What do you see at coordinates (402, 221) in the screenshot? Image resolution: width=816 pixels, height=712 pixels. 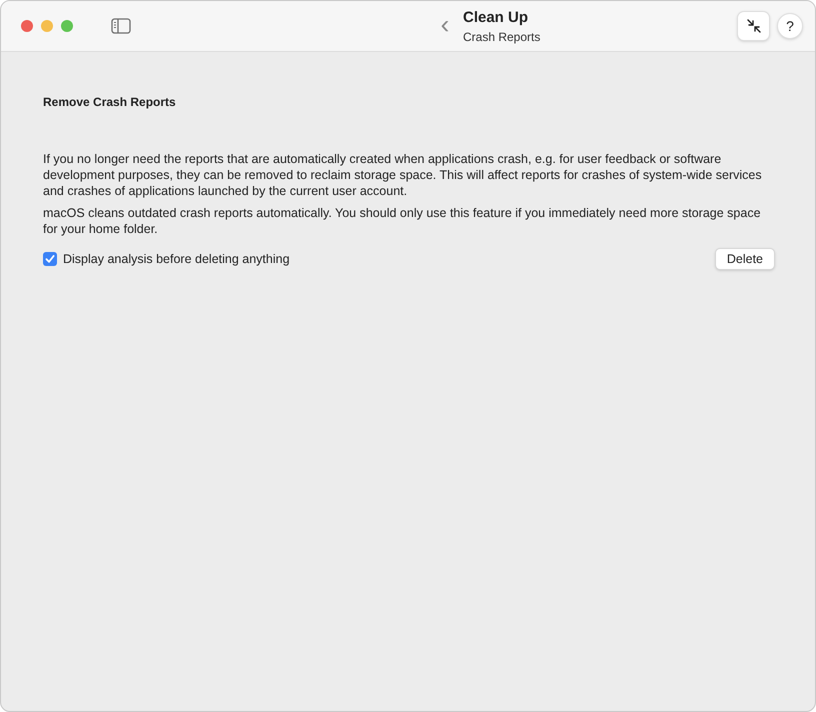 I see `description-text: macOS cleans outdated crash reports automatically. You should only use this feature if you immediately need more storage space for your home folder.` at bounding box center [402, 221].